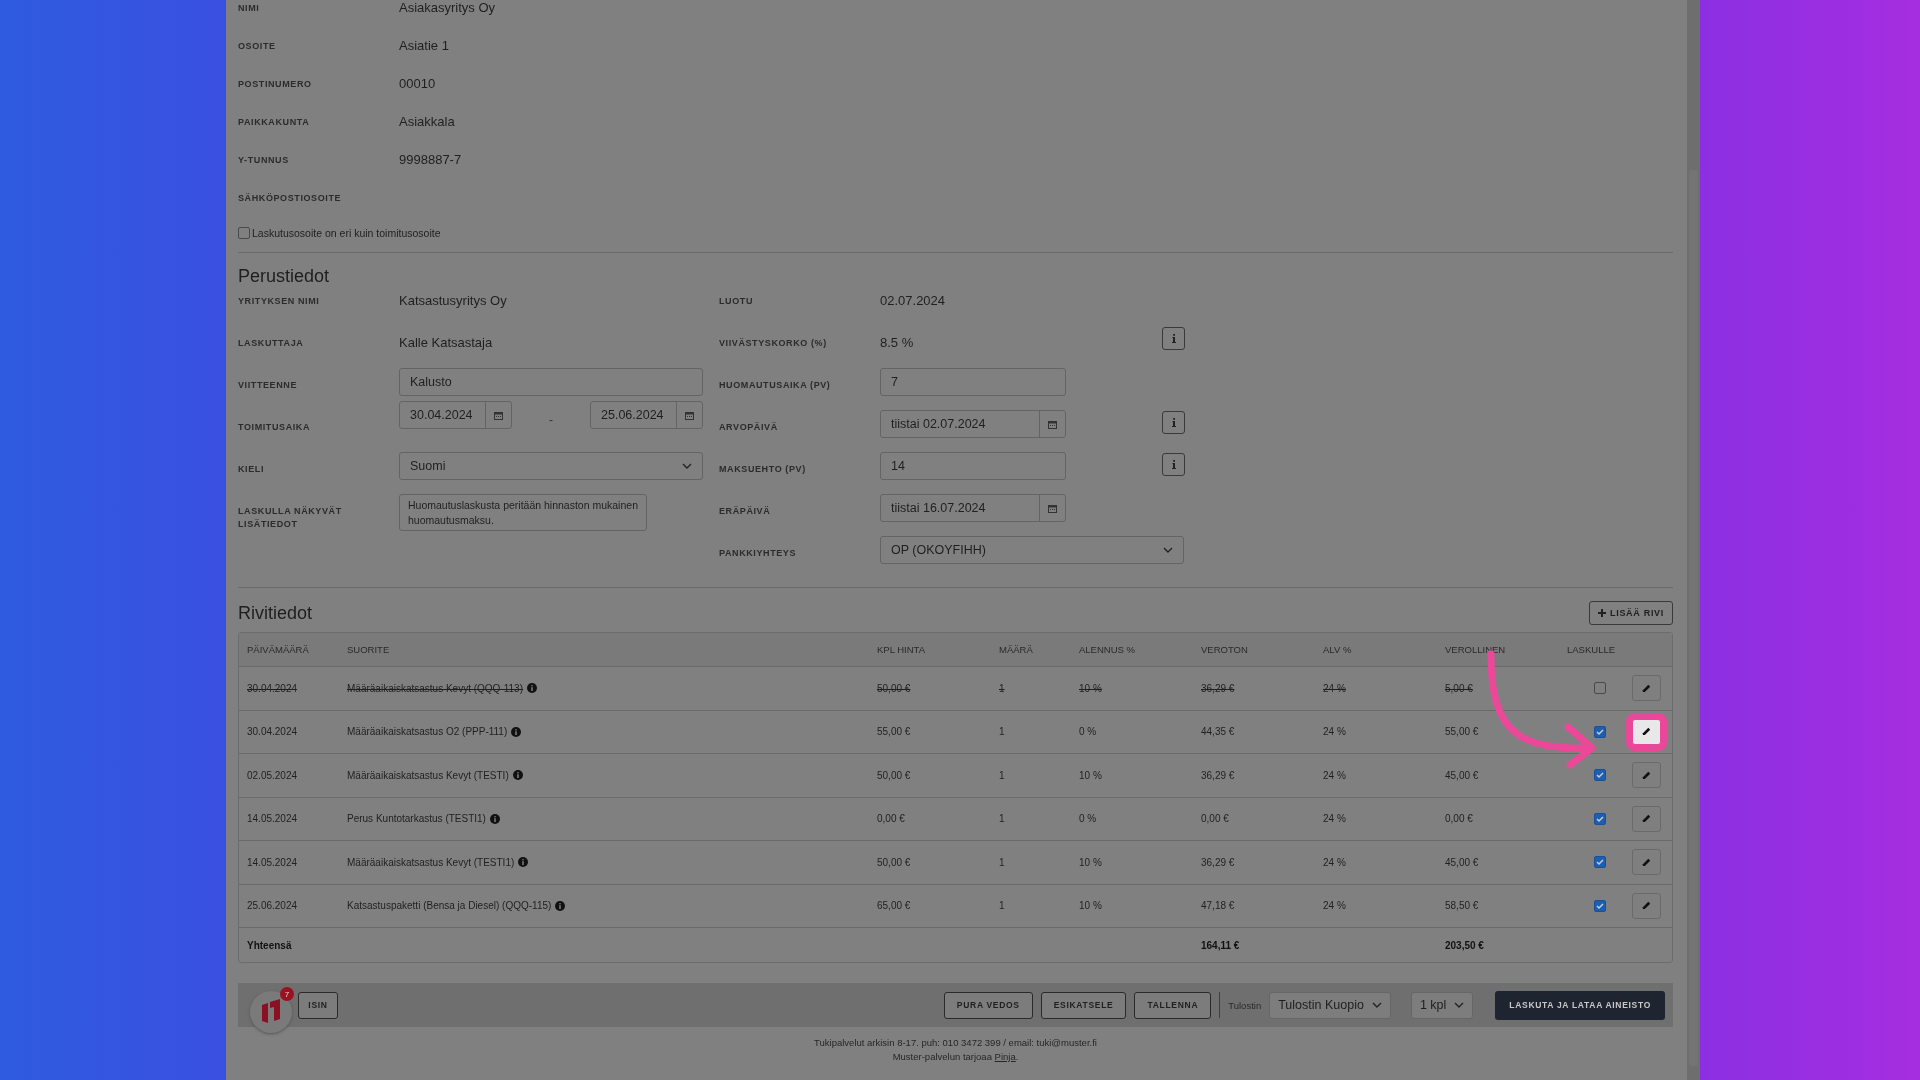  What do you see at coordinates (1592, 649) in the screenshot?
I see `column-header: LASKULLE` at bounding box center [1592, 649].